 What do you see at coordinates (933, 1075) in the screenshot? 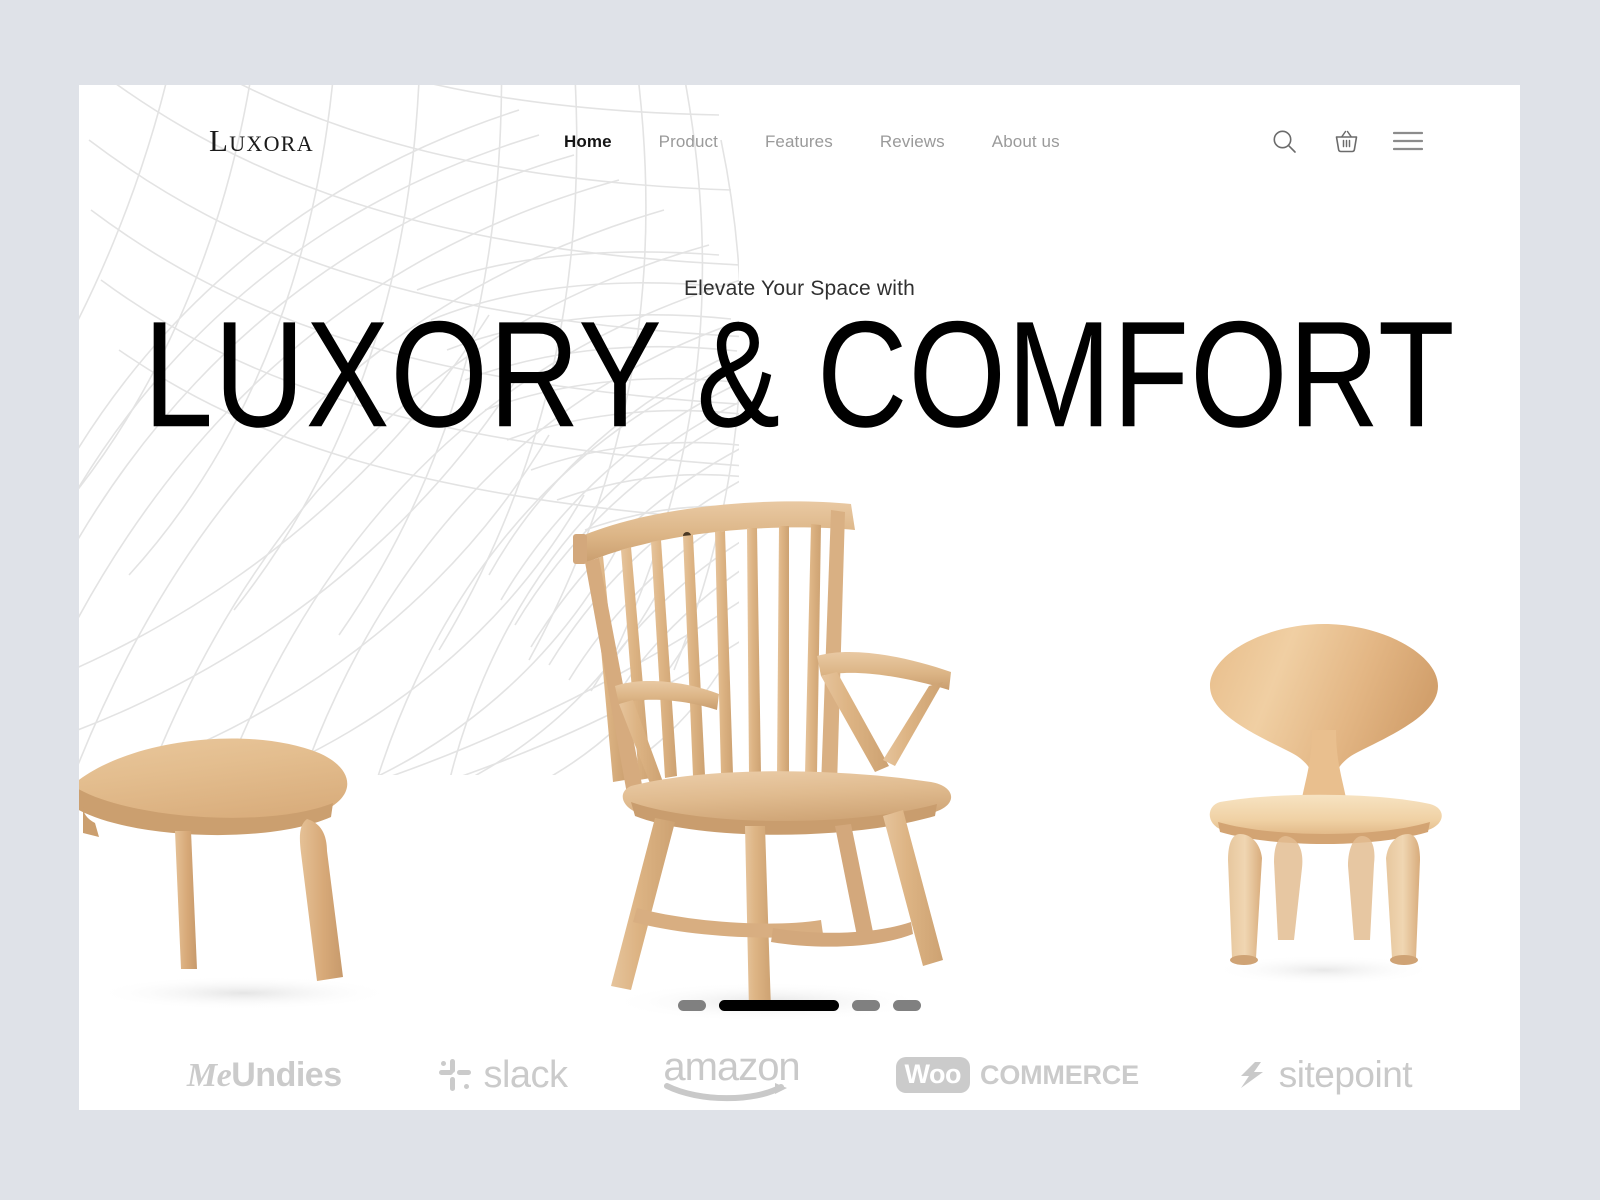
I see `woocommerce-logo-badge: Woo` at bounding box center [933, 1075].